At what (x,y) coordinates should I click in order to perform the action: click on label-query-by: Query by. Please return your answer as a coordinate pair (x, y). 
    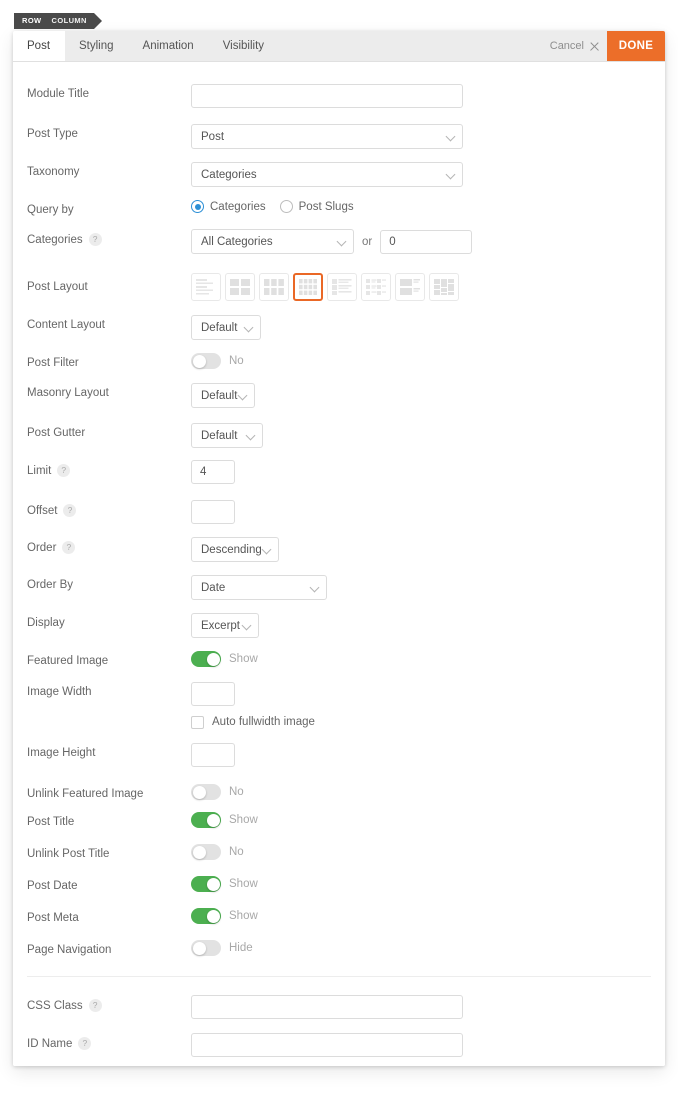
    Looking at the image, I should click on (50, 210).